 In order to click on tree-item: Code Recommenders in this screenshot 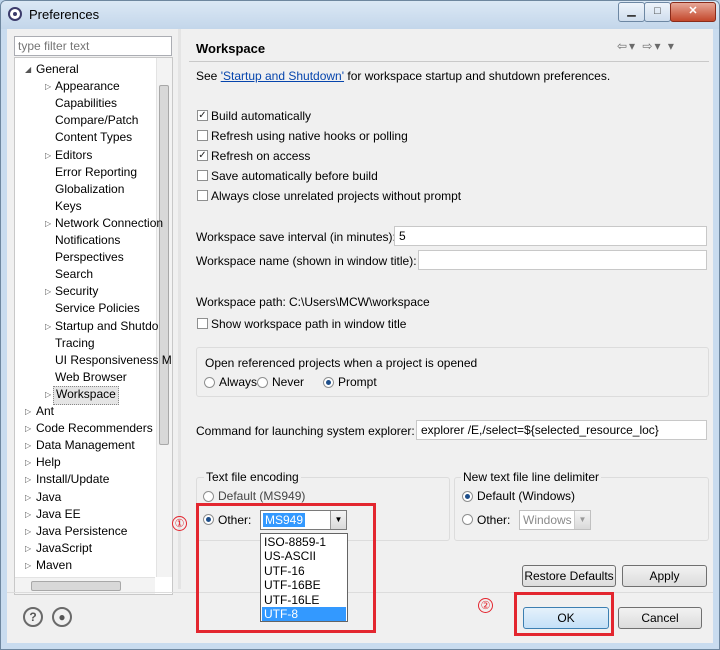, I will do `click(94, 428)`.